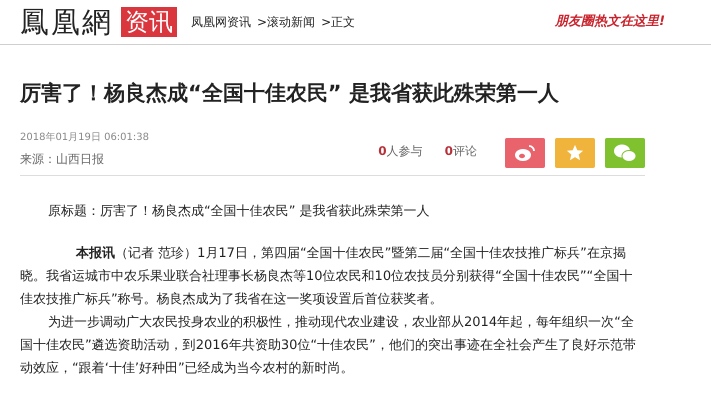 Image resolution: width=711 pixels, height=412 pixels. What do you see at coordinates (400, 151) in the screenshot?
I see `stat-count: 0人参与` at bounding box center [400, 151].